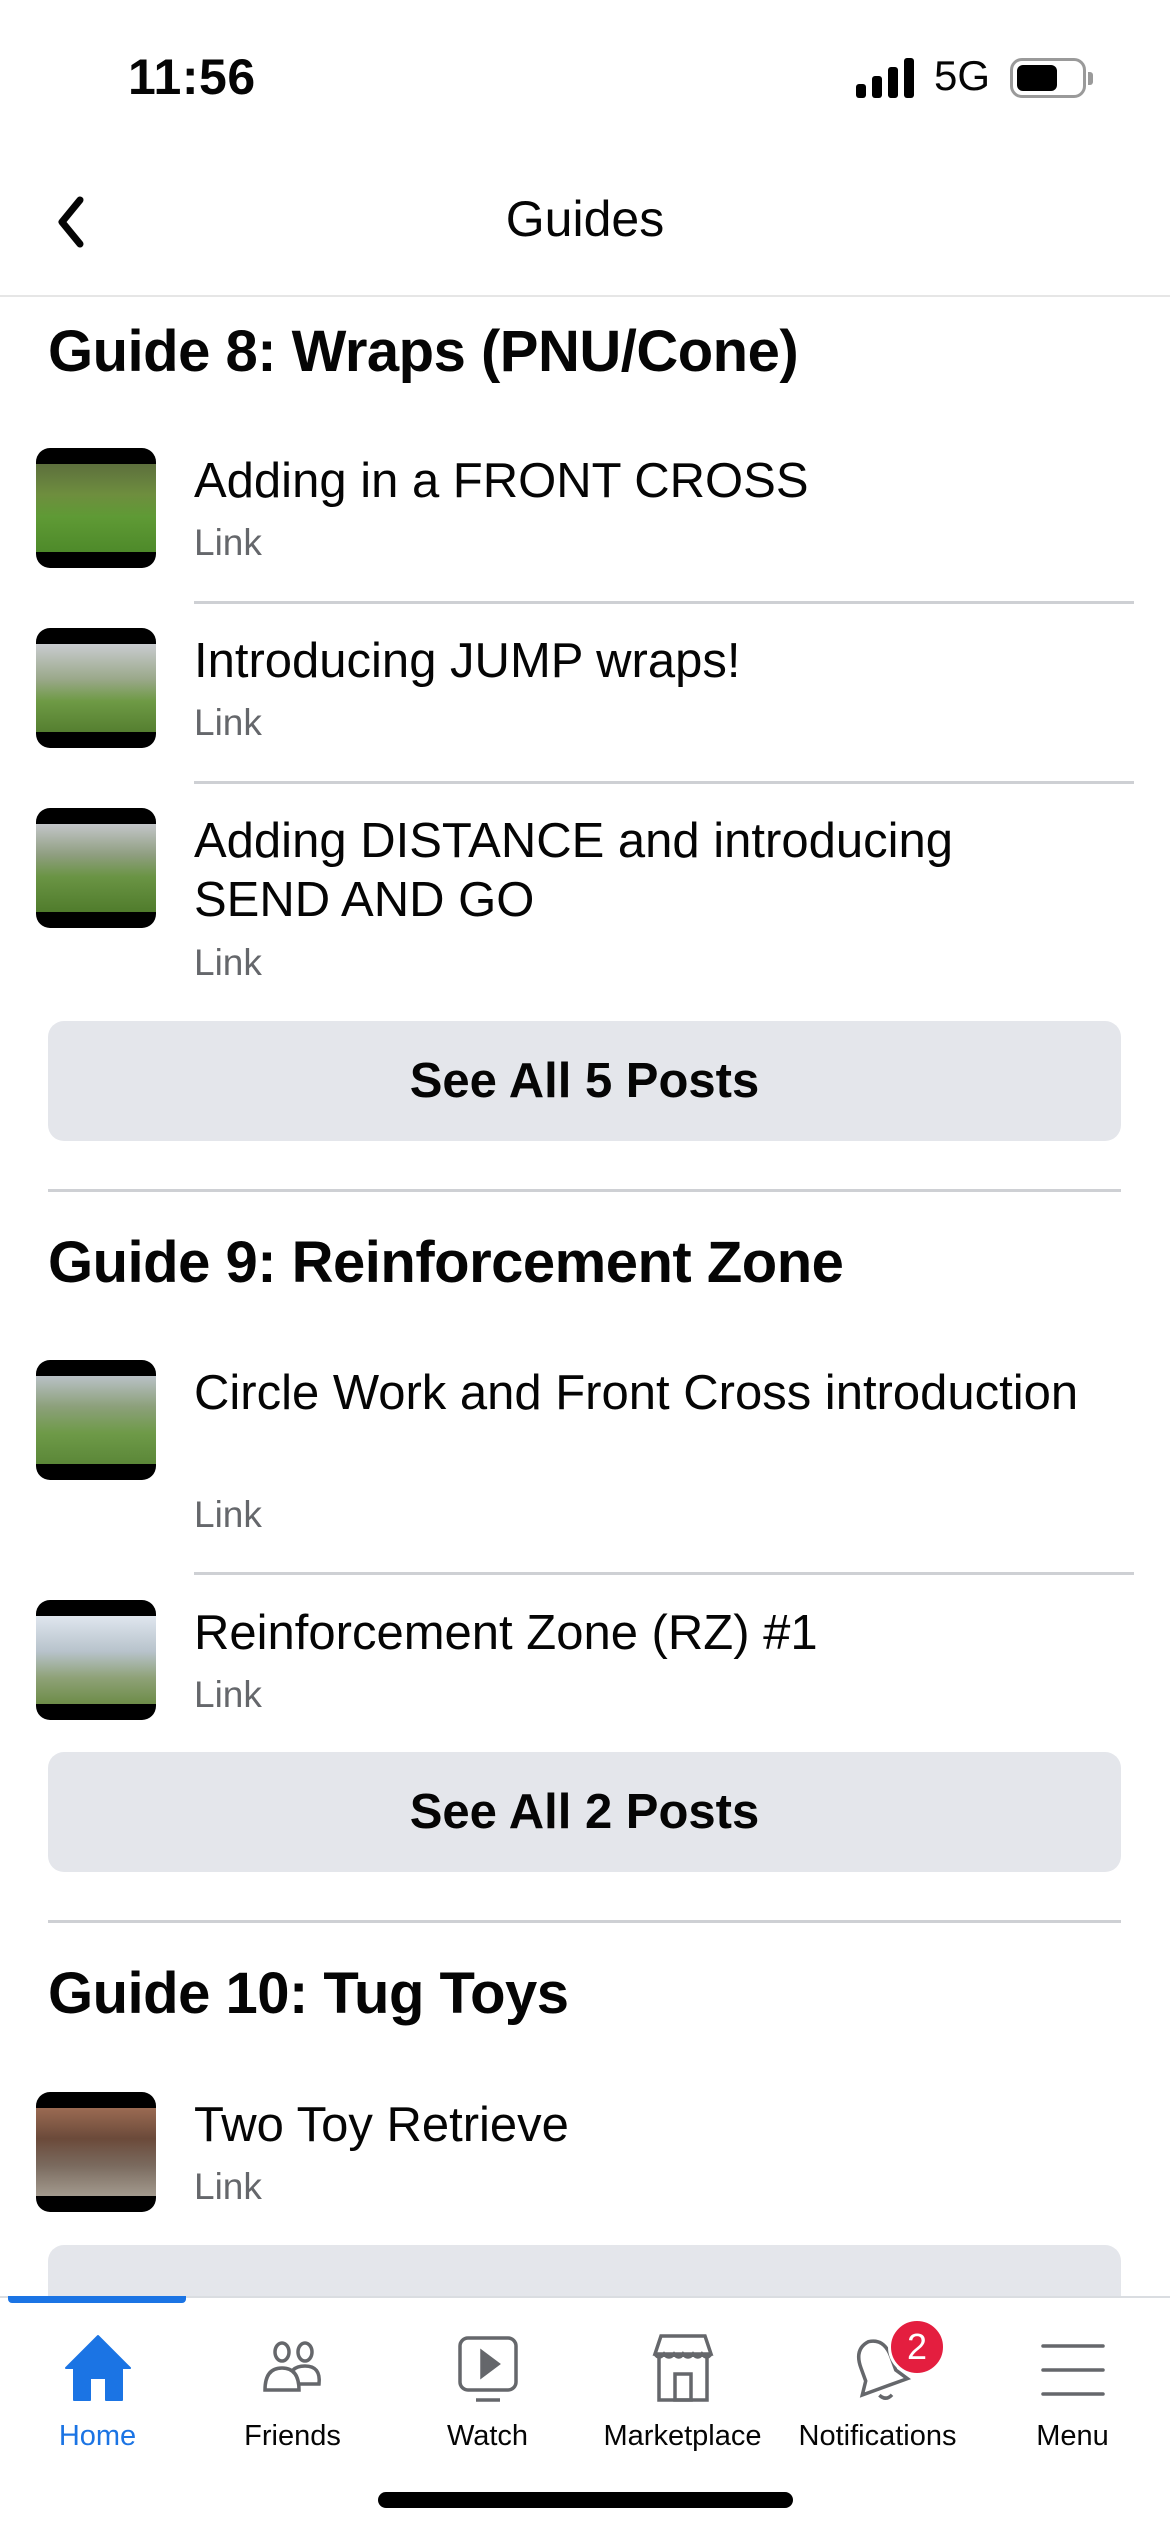 The image size is (1170, 2532). I want to click on guide-title: Guide 8: Wraps (PNU/Cone), so click(423, 351).